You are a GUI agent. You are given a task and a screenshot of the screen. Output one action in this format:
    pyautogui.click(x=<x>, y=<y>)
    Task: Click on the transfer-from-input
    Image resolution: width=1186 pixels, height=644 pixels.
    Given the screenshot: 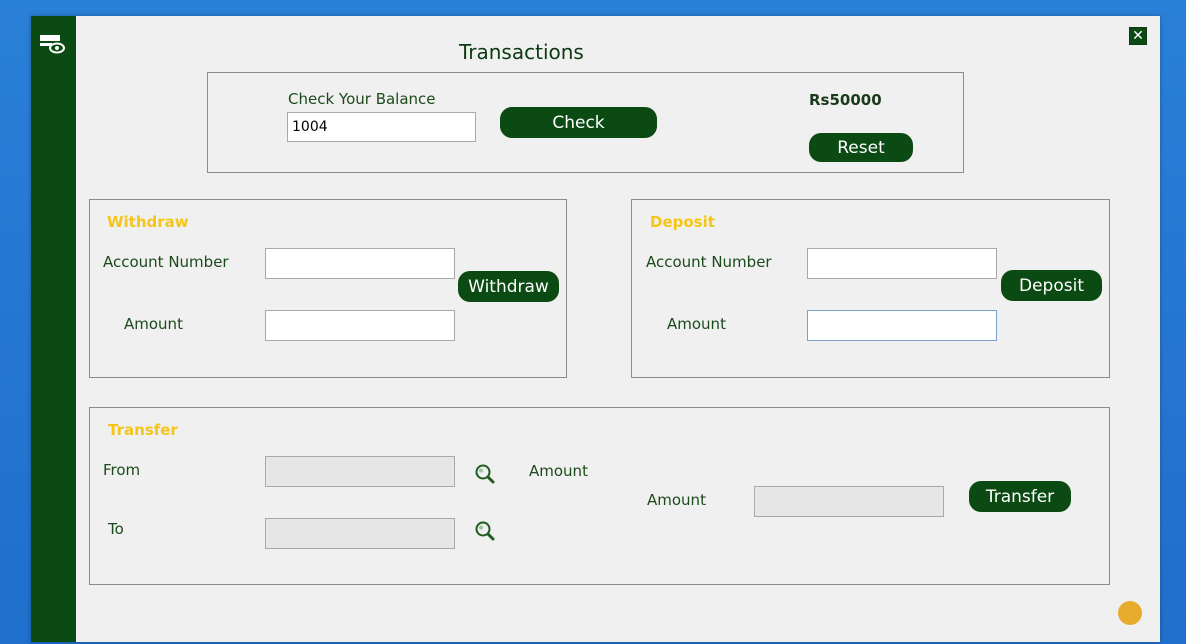 What is the action you would take?
    pyautogui.click(x=360, y=471)
    